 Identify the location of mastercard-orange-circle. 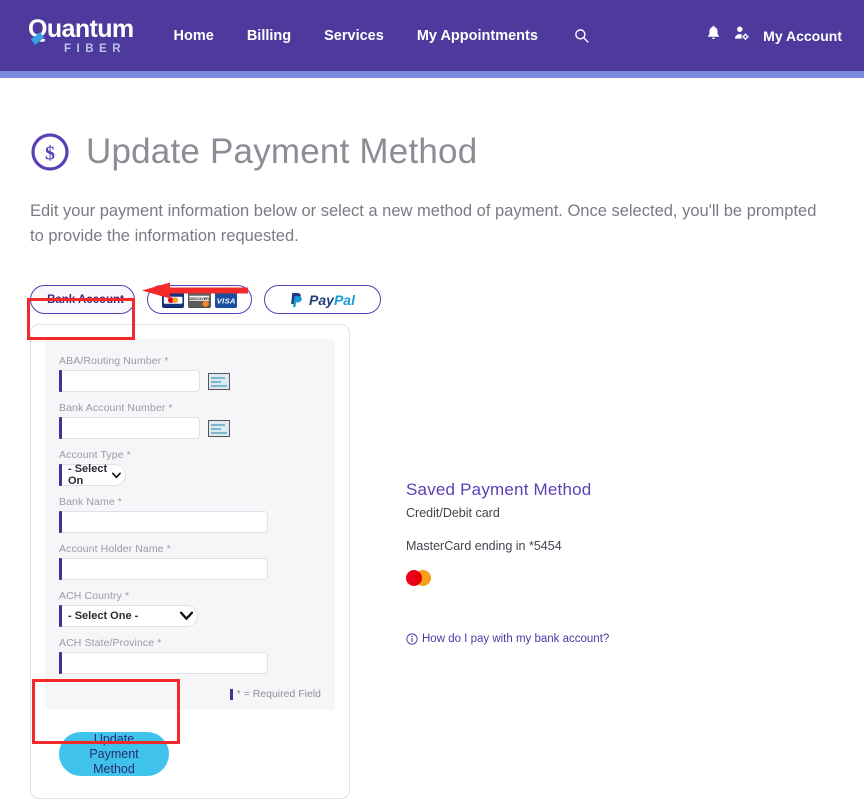
(423, 578).